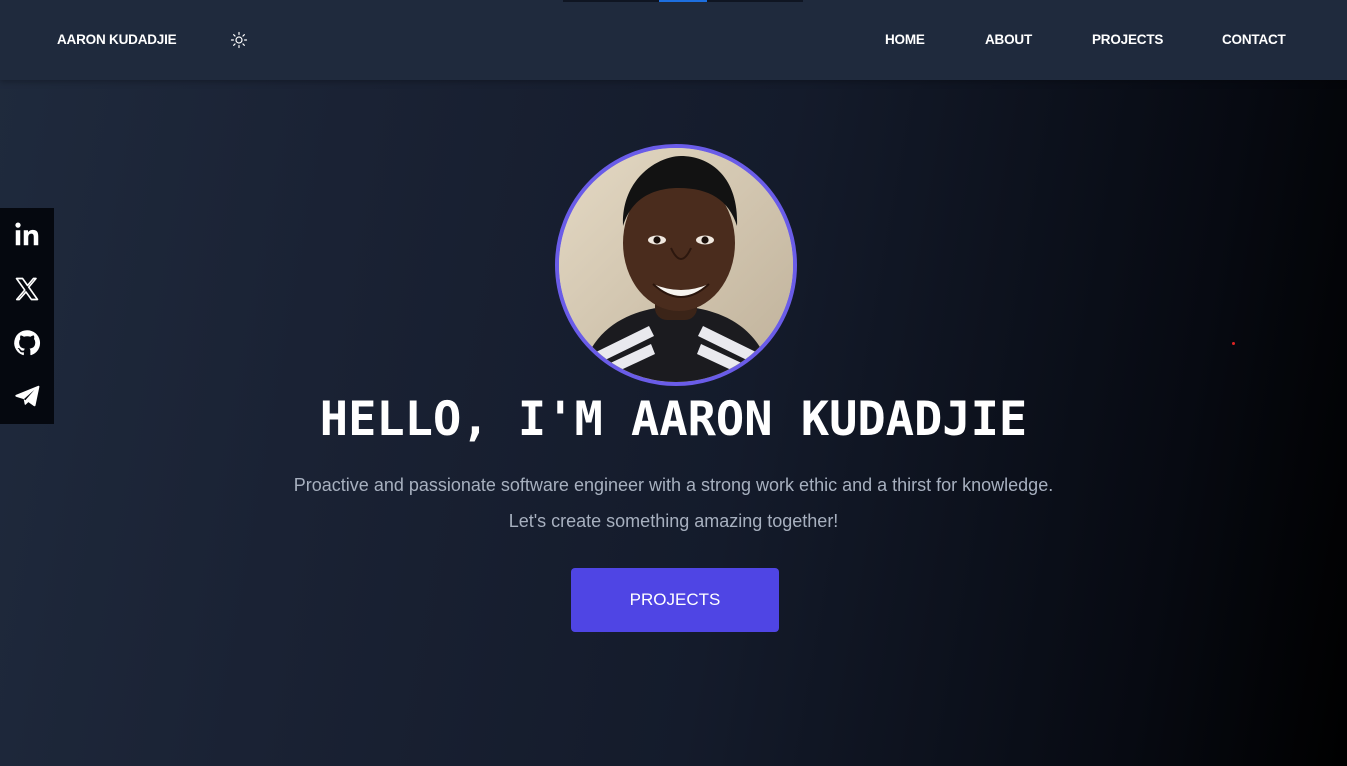  Describe the element at coordinates (27, 289) in the screenshot. I see `x-twitter-icon` at that location.